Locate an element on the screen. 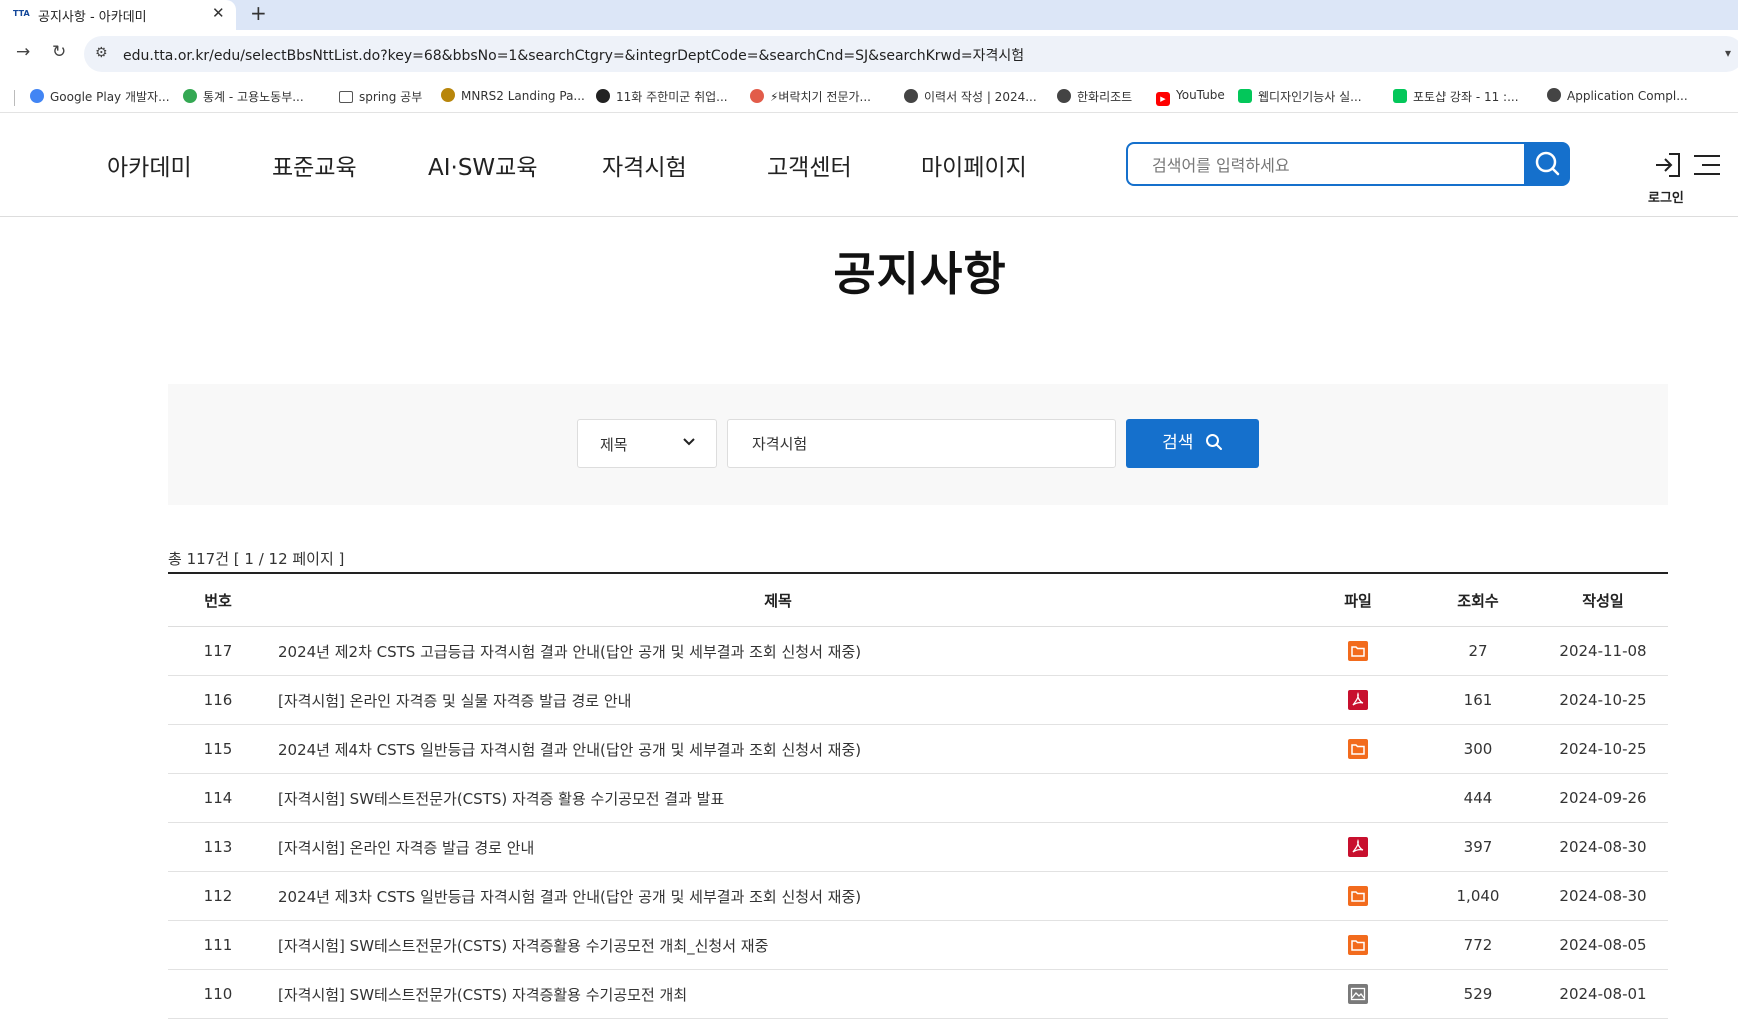 The image size is (1738, 1029). reload-icon: ↻ is located at coordinates (59, 52).